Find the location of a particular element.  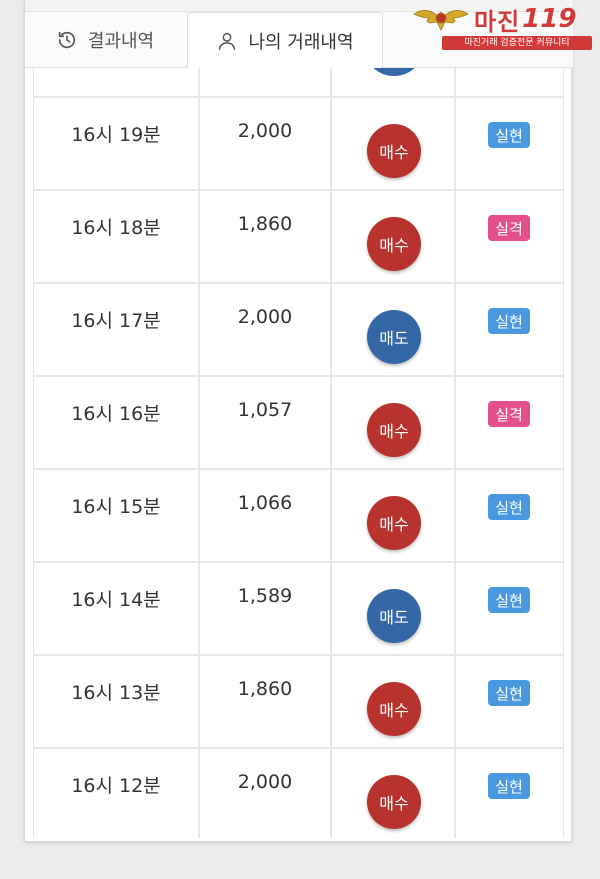

trade-row: 16시 18분 1,860 매수 실격 is located at coordinates (298, 237).